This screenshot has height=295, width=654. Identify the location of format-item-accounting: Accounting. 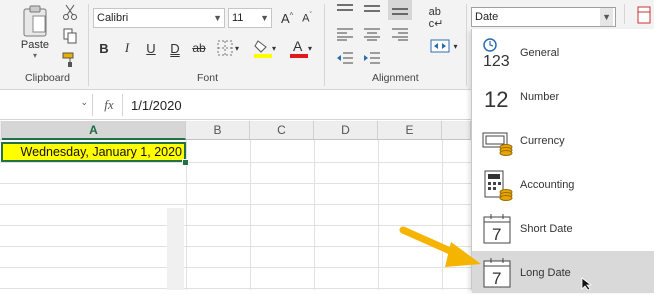
(563, 185).